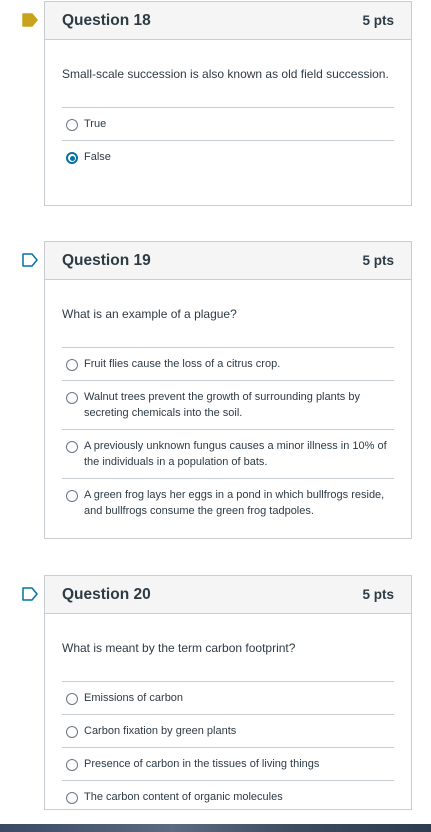 The image size is (431, 832). I want to click on taskbar-strip, so click(215, 828).